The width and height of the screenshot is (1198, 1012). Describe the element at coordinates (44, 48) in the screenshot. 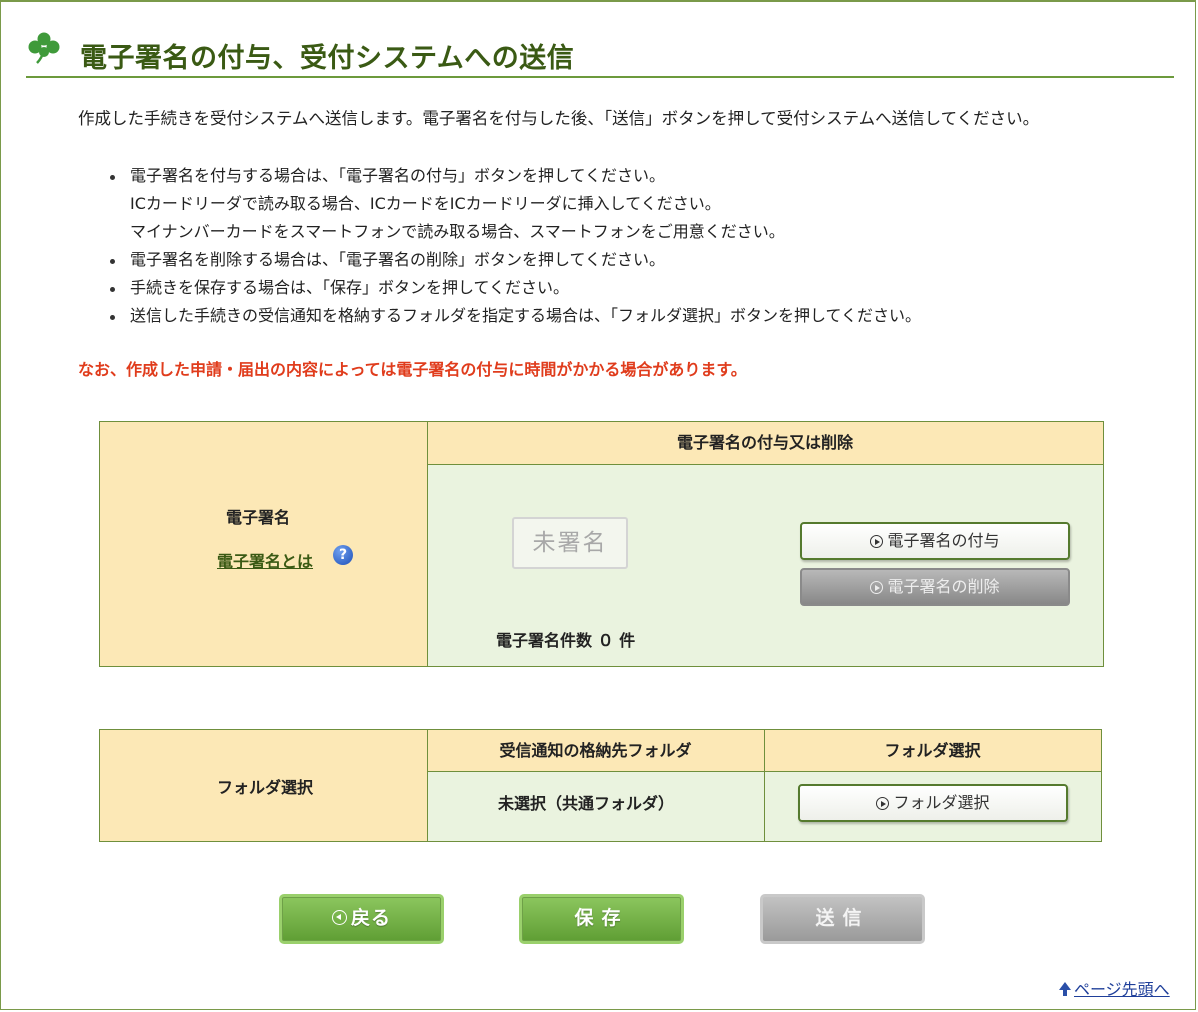

I see `clover-icon` at that location.